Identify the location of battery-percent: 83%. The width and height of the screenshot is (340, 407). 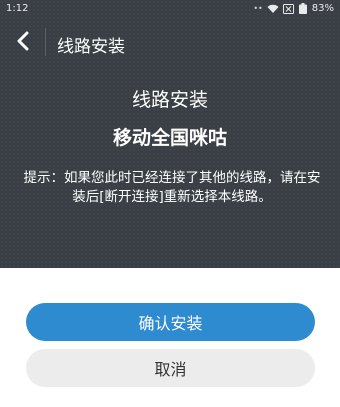
(322, 8).